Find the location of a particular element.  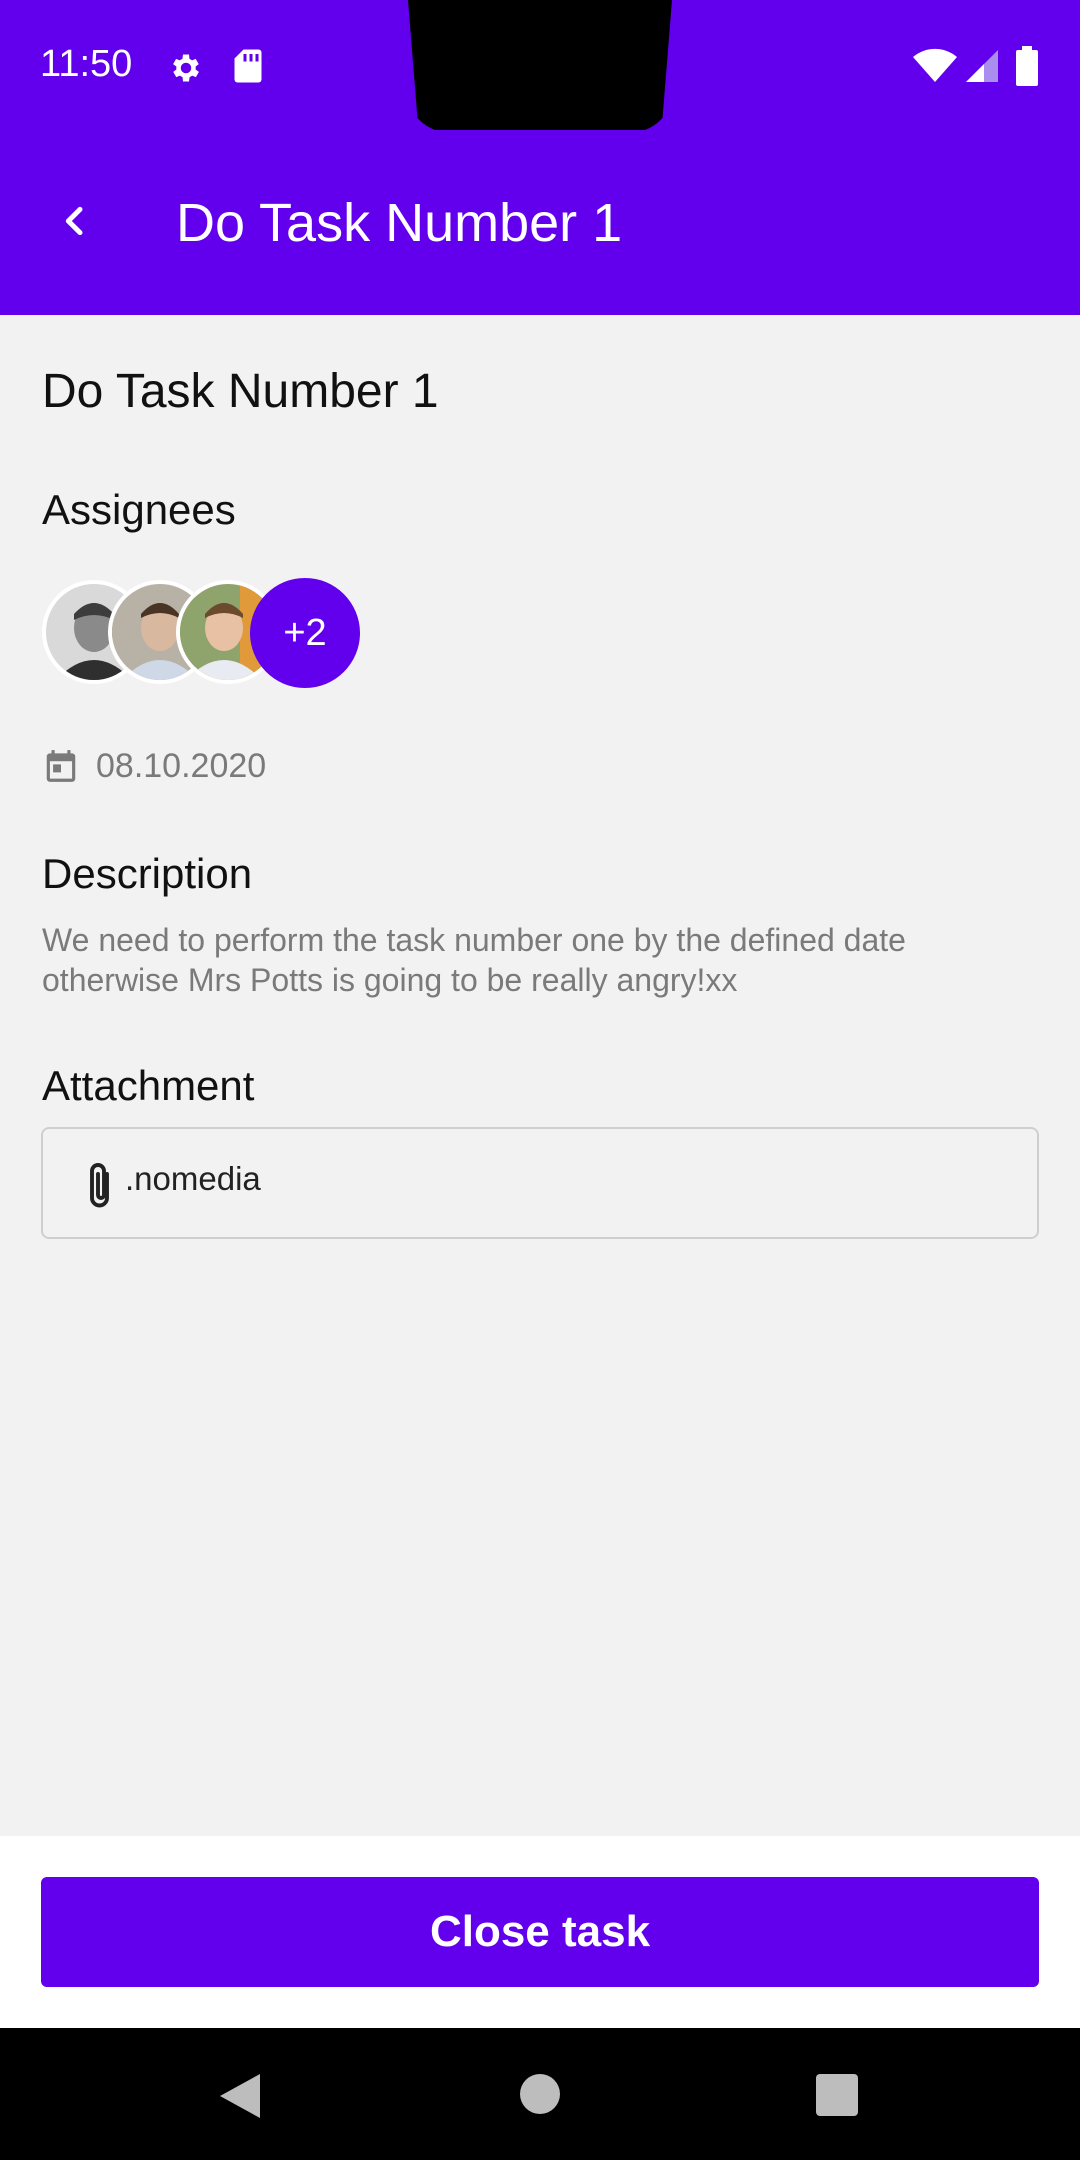

nav-recents-icon is located at coordinates (837, 2095).